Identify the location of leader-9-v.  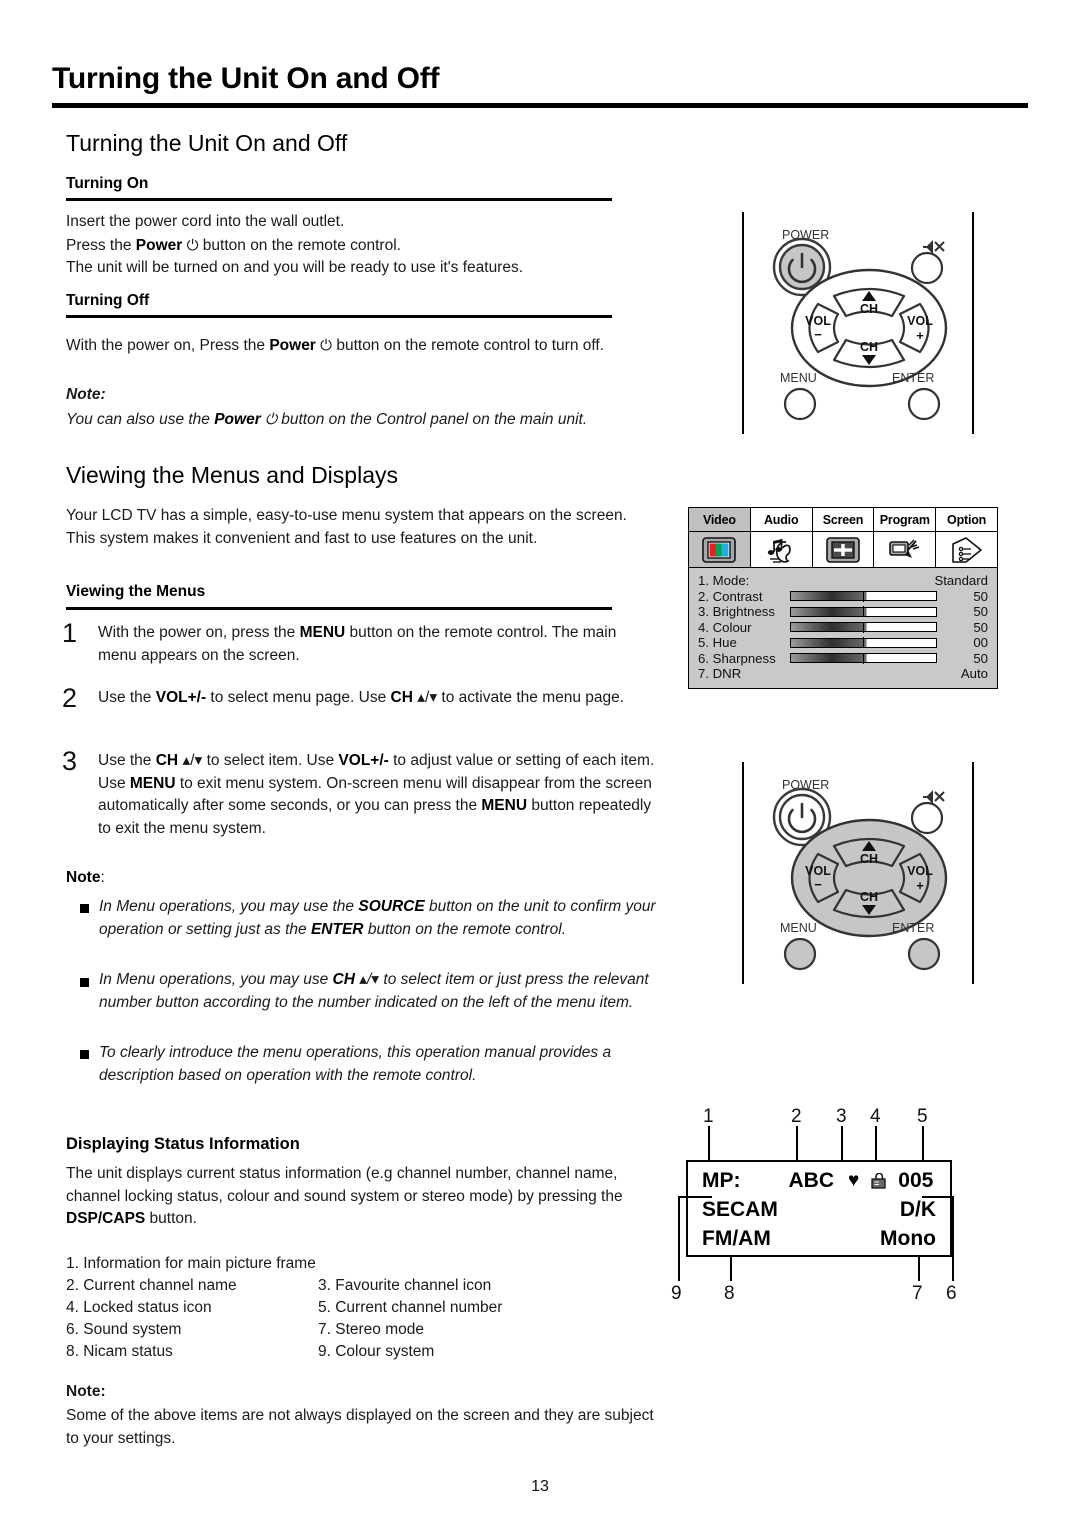
(679, 1238).